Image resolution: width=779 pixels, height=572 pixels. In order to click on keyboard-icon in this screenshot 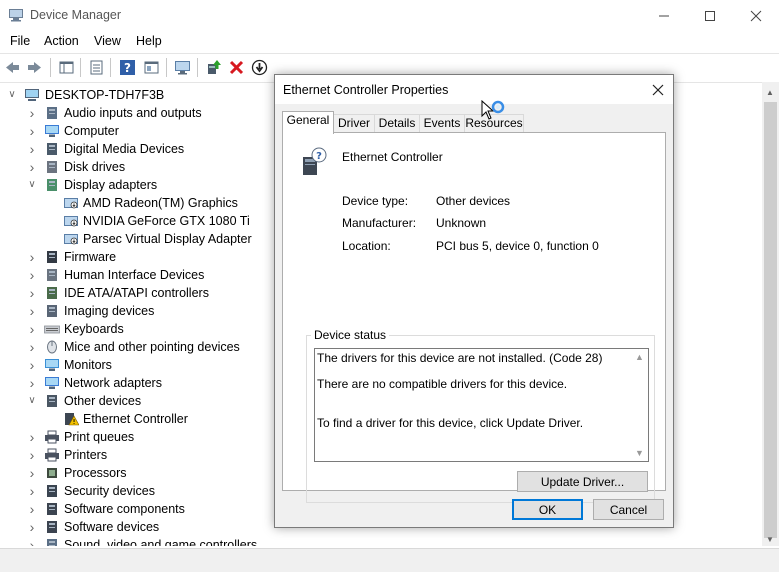, I will do `click(52, 329)`.